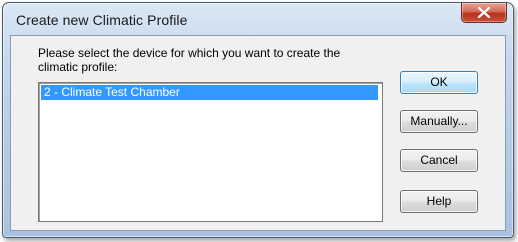  I want to click on cancel-button: Cancel, so click(439, 160).